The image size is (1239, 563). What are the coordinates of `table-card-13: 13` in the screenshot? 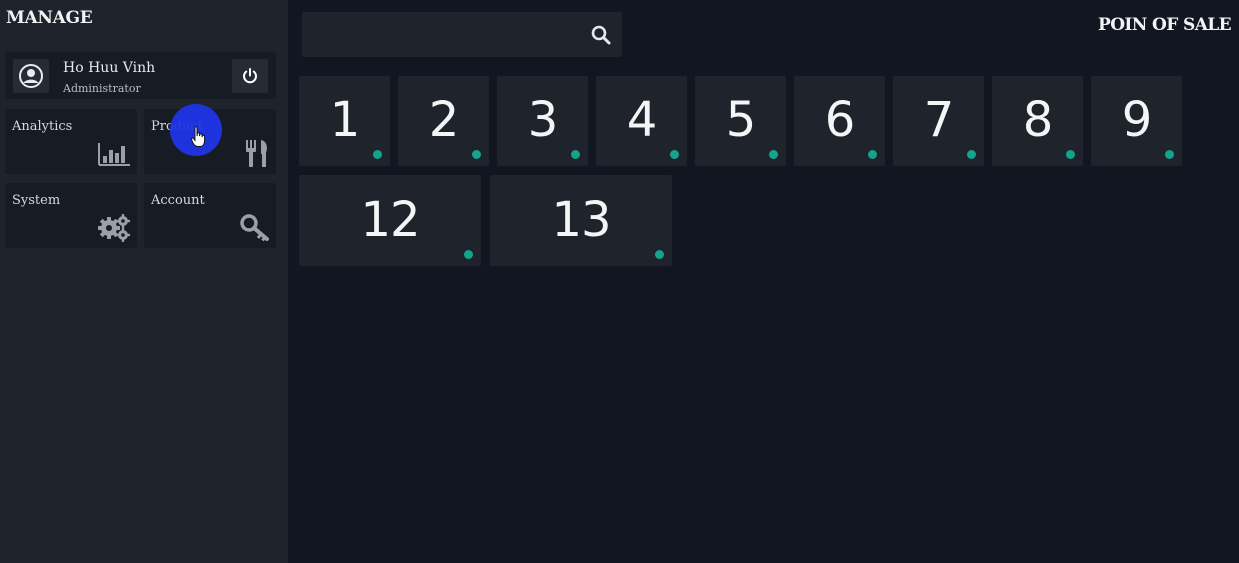 It's located at (581, 220).